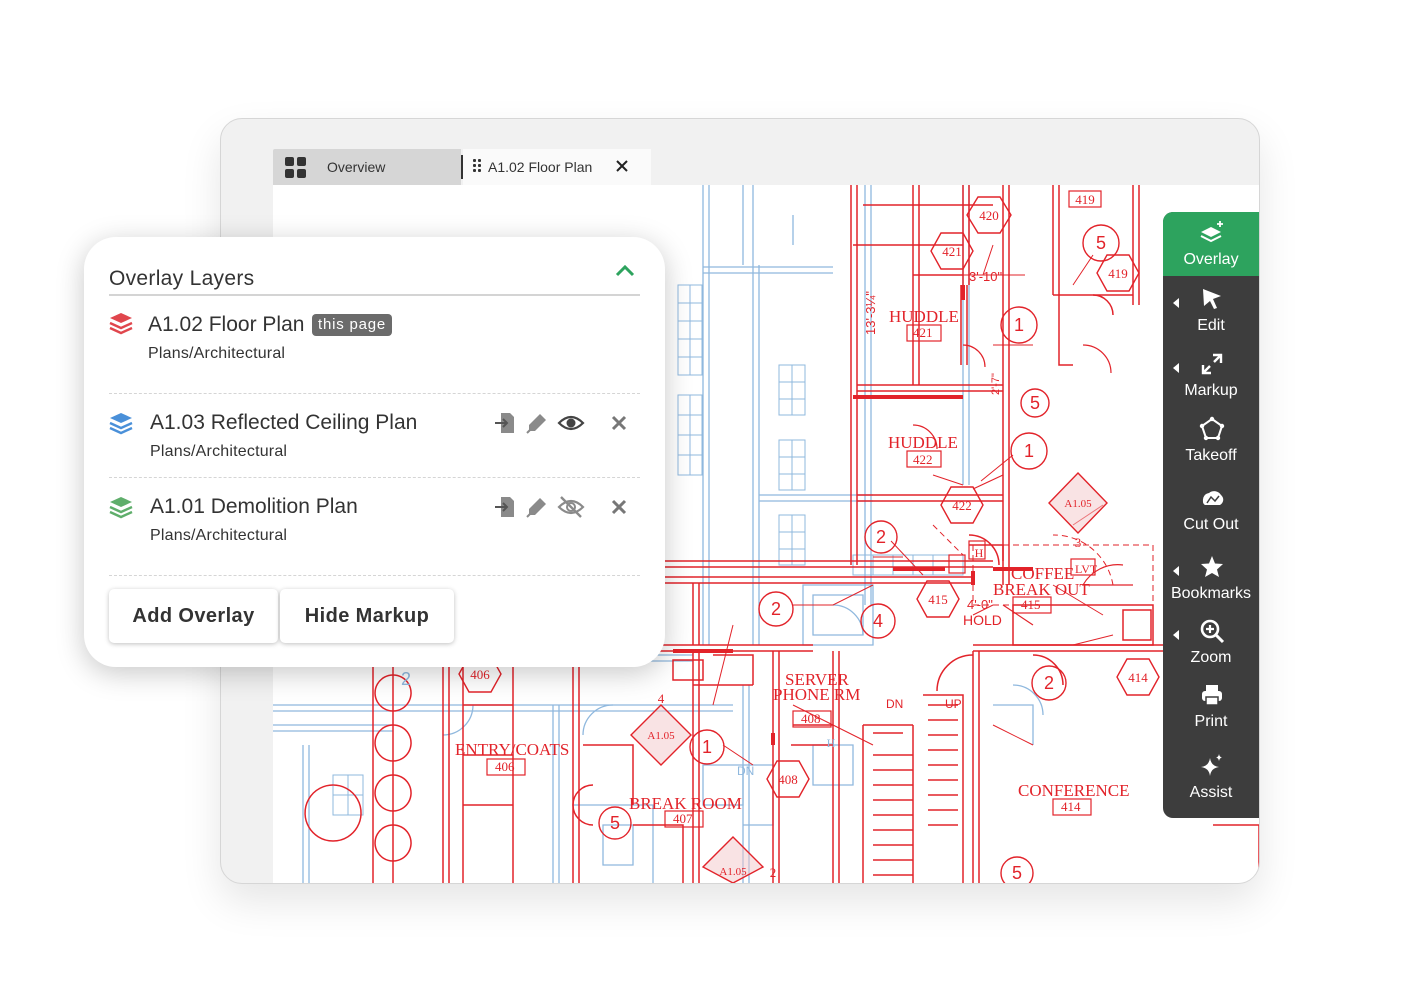 The image size is (1401, 1001). I want to click on add-overlay-button: Add Overlay, so click(193, 616).